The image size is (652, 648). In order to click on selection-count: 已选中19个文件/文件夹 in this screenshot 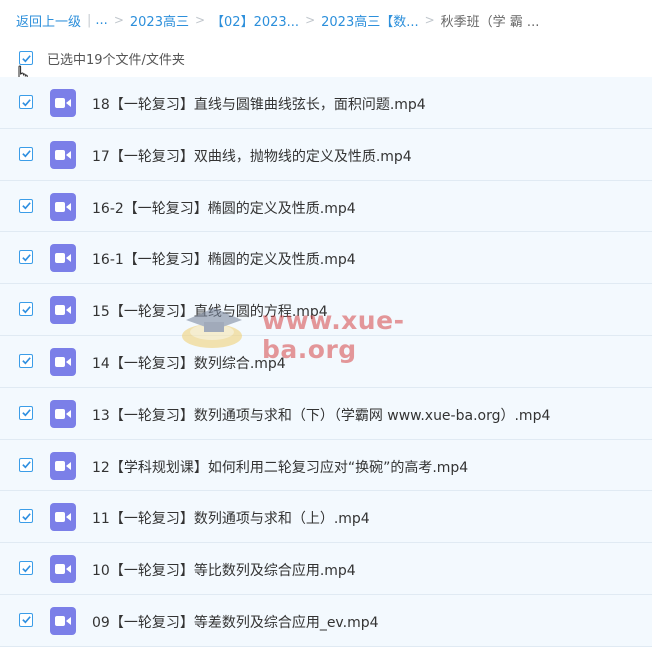, I will do `click(116, 60)`.